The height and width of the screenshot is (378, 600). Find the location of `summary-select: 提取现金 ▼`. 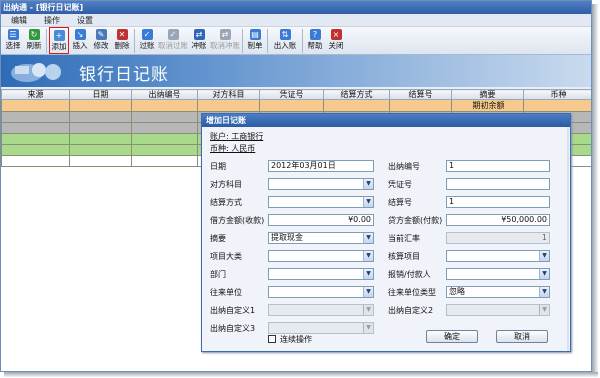

summary-select: 提取现金 ▼ is located at coordinates (321, 238).